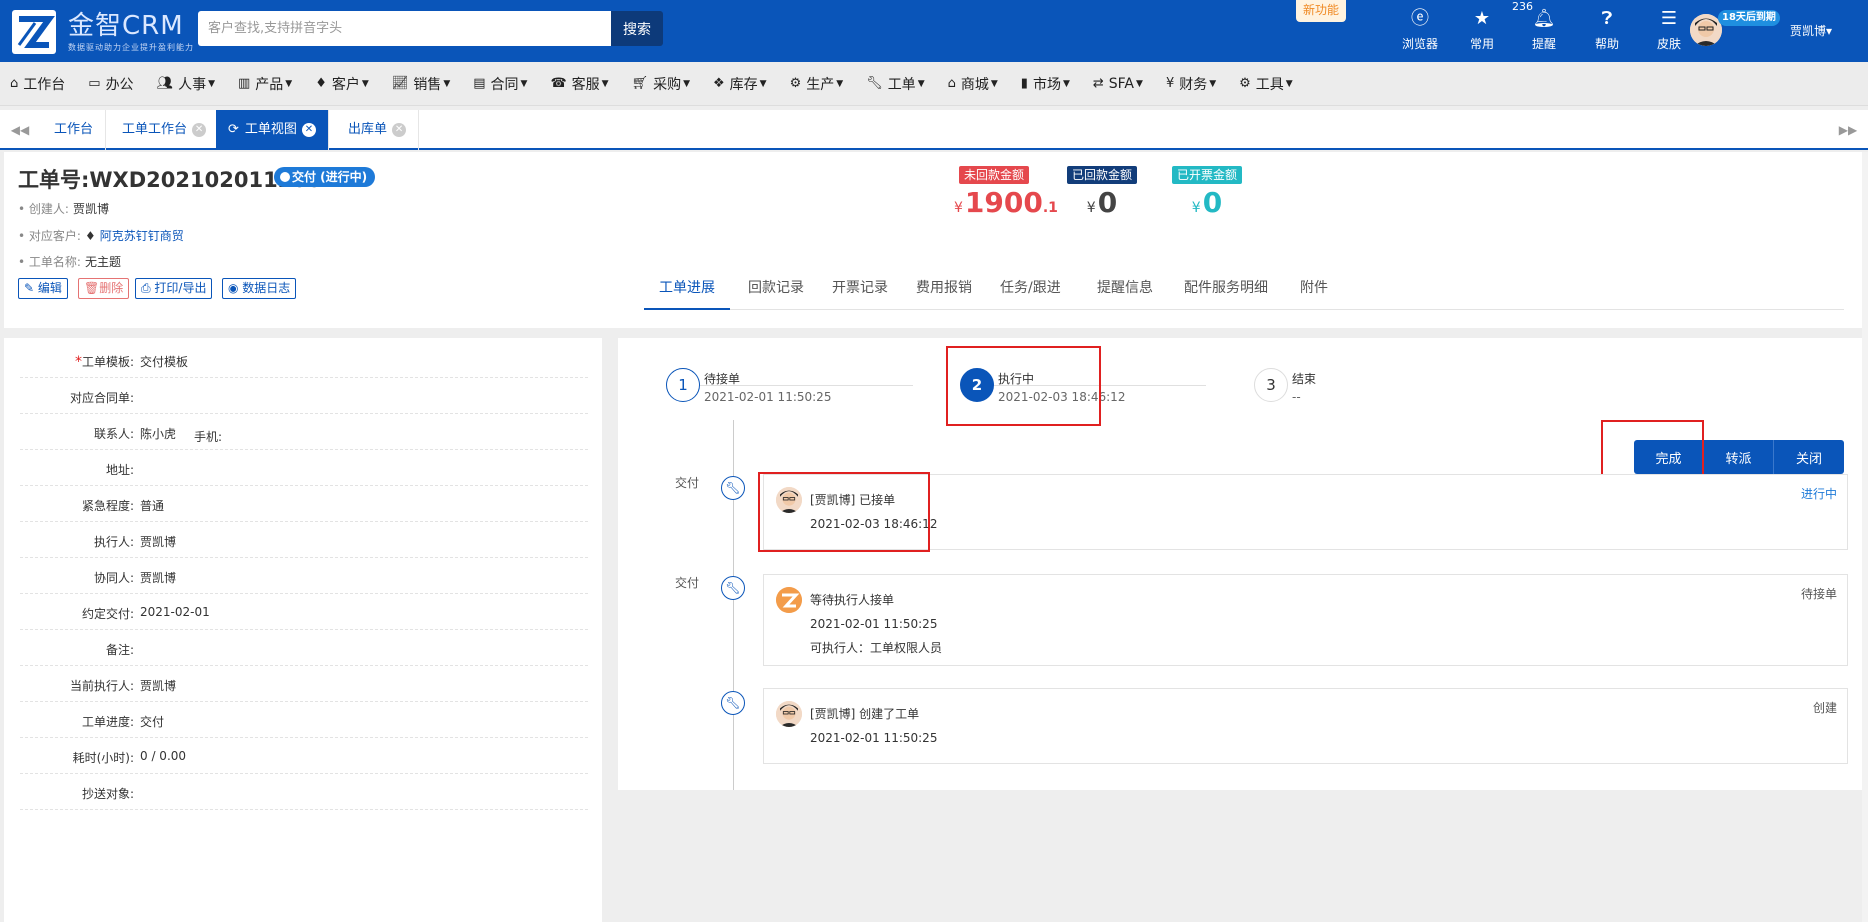 Image resolution: width=1868 pixels, height=922 pixels. I want to click on field-label: 协同人:, so click(114, 577).